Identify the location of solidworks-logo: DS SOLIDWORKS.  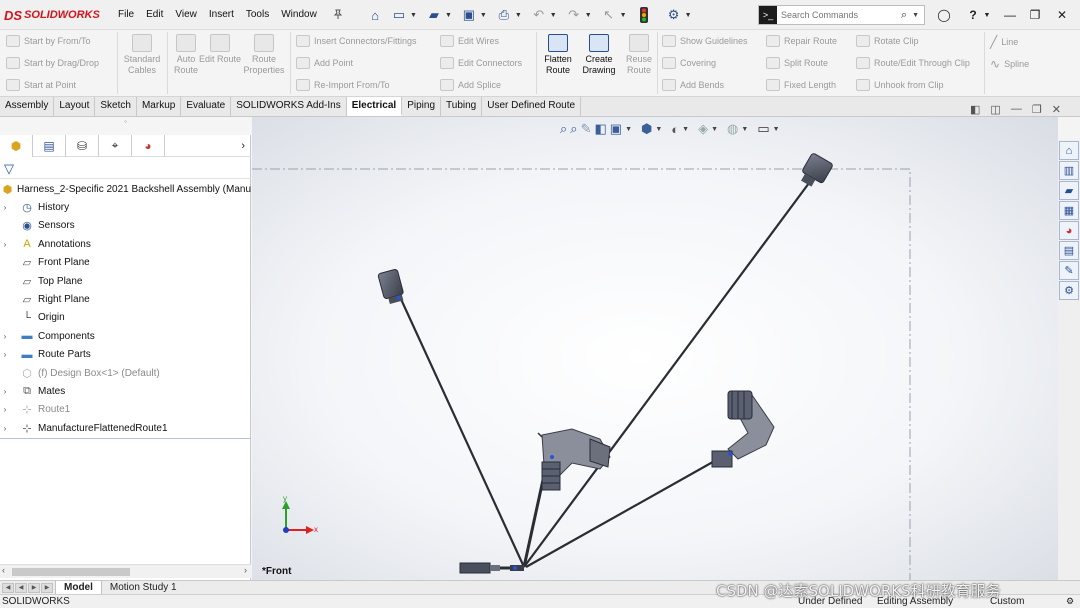
(52, 15).